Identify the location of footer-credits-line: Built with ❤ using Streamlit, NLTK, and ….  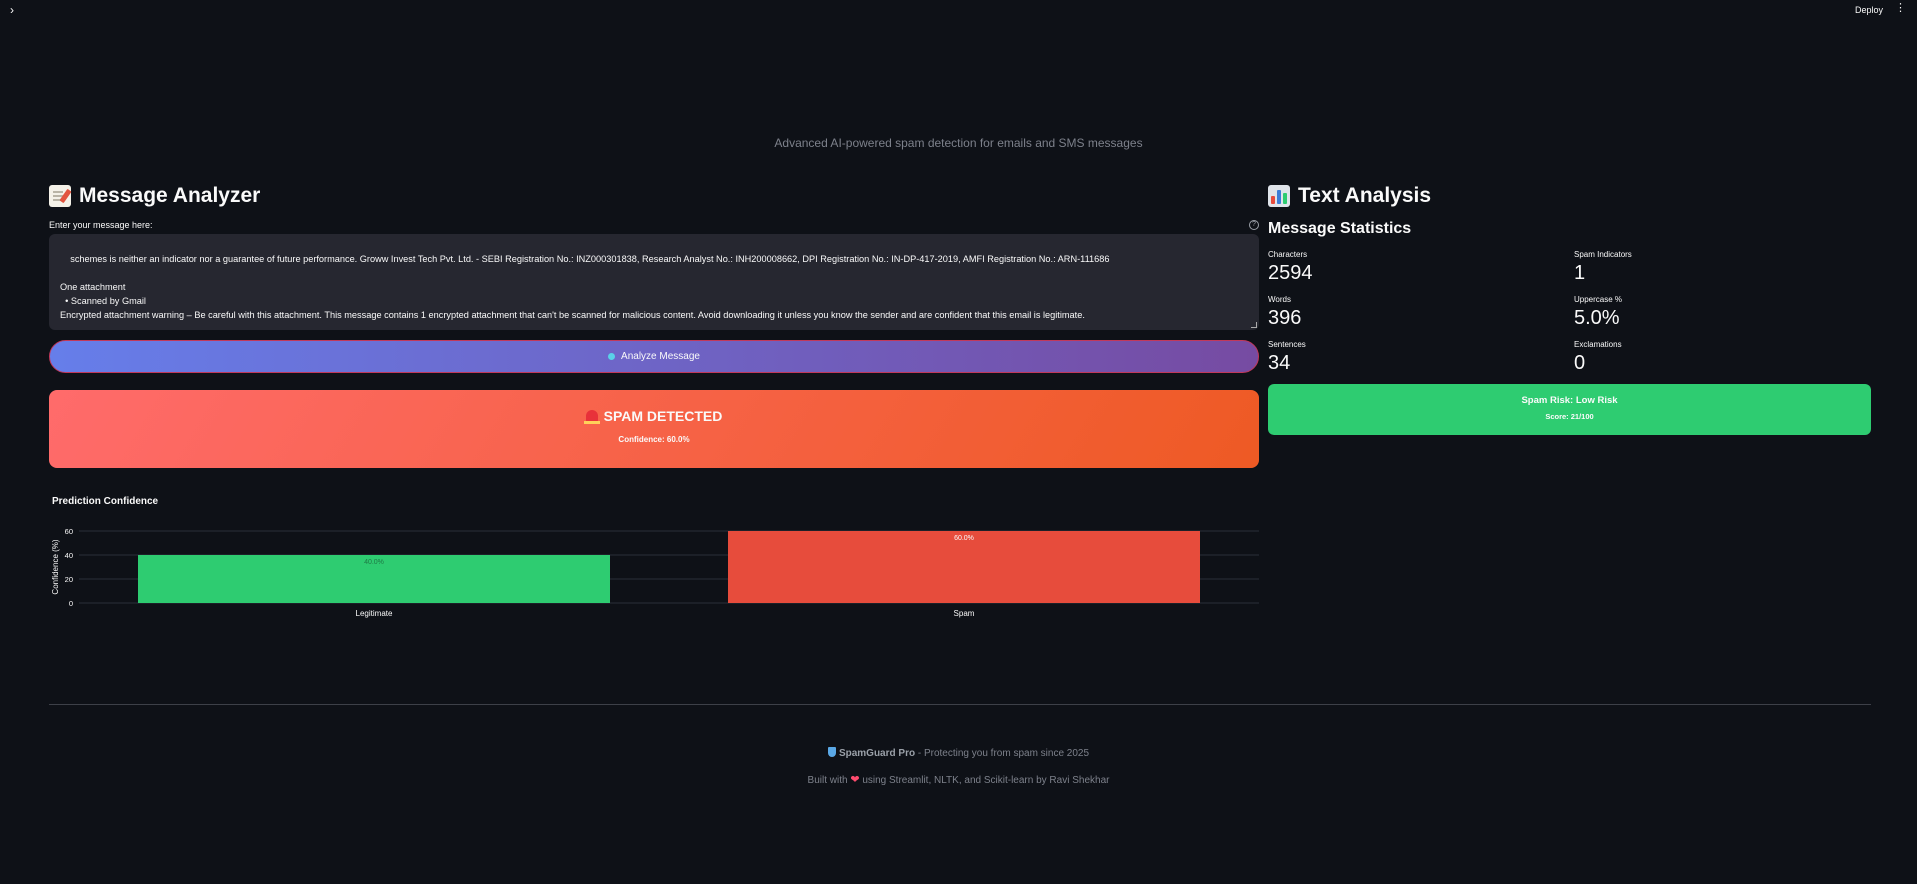
(958, 779).